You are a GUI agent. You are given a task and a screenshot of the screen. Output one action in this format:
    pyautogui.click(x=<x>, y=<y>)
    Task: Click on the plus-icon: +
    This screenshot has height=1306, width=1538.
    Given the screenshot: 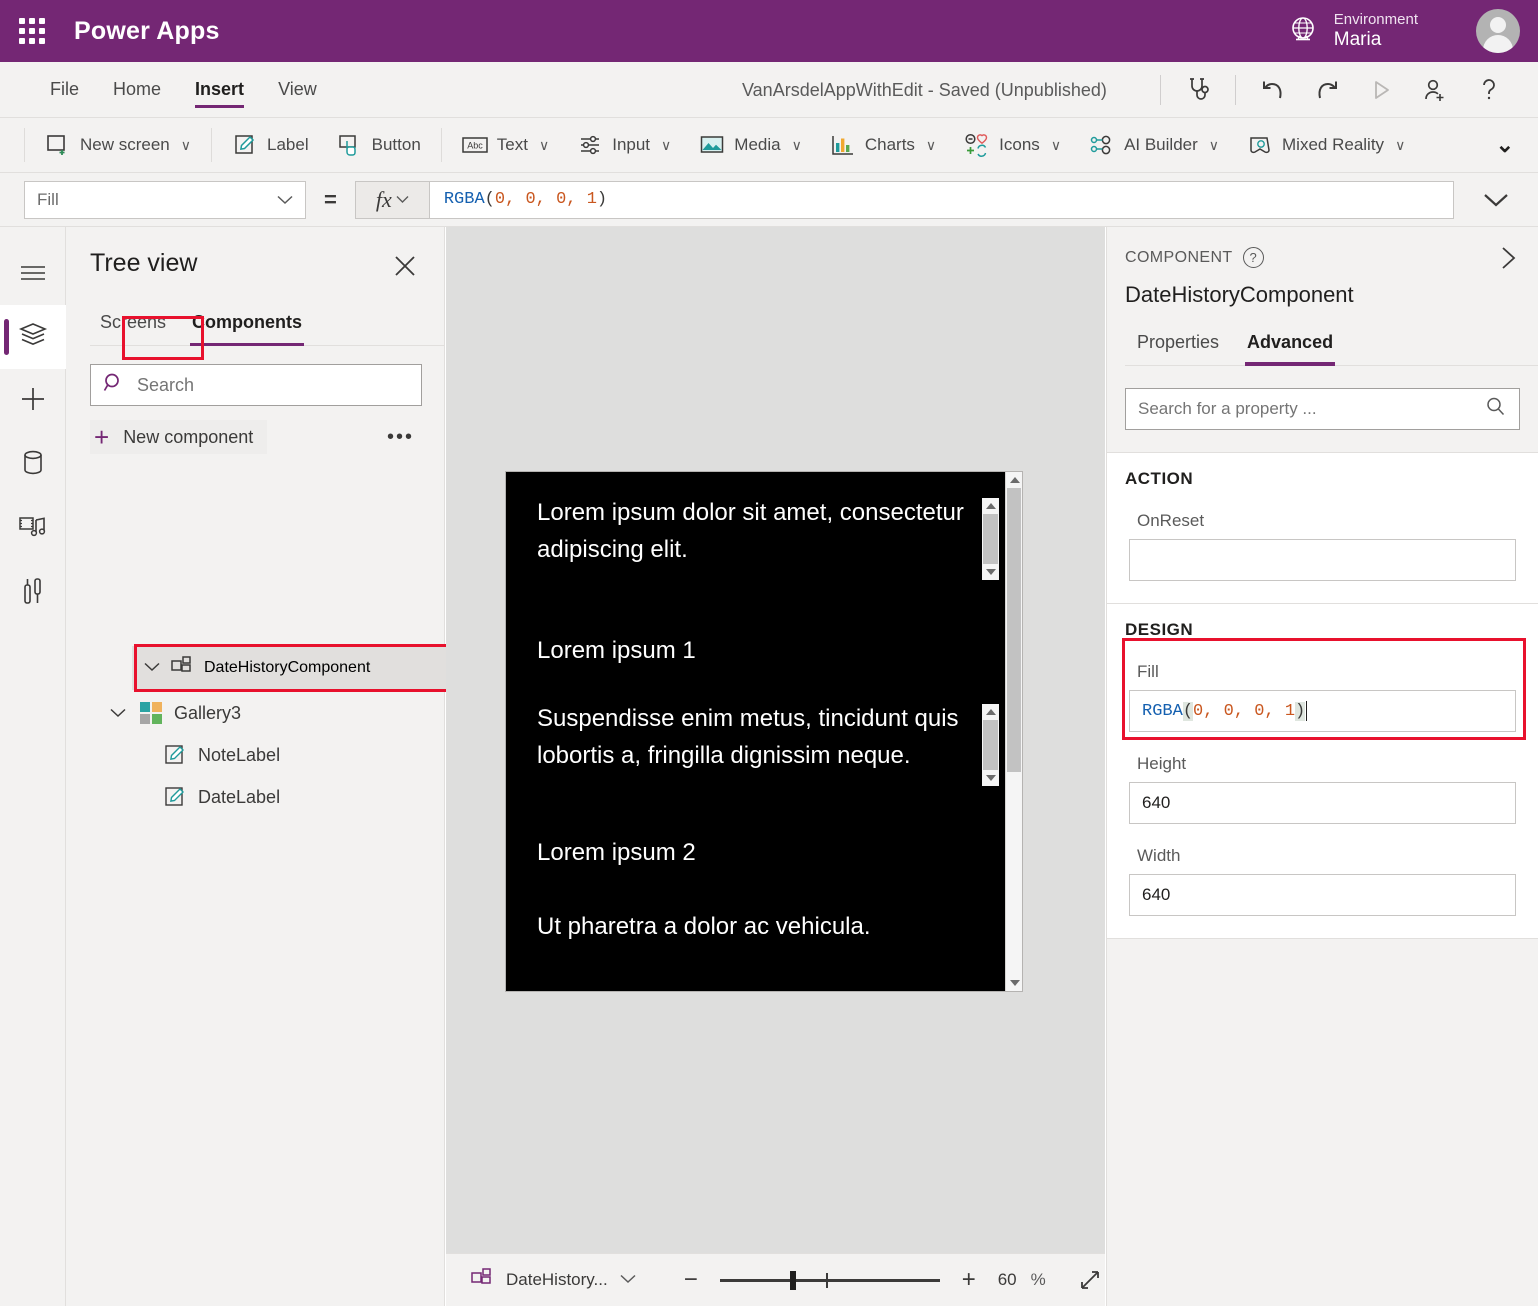 What is the action you would take?
    pyautogui.click(x=102, y=437)
    